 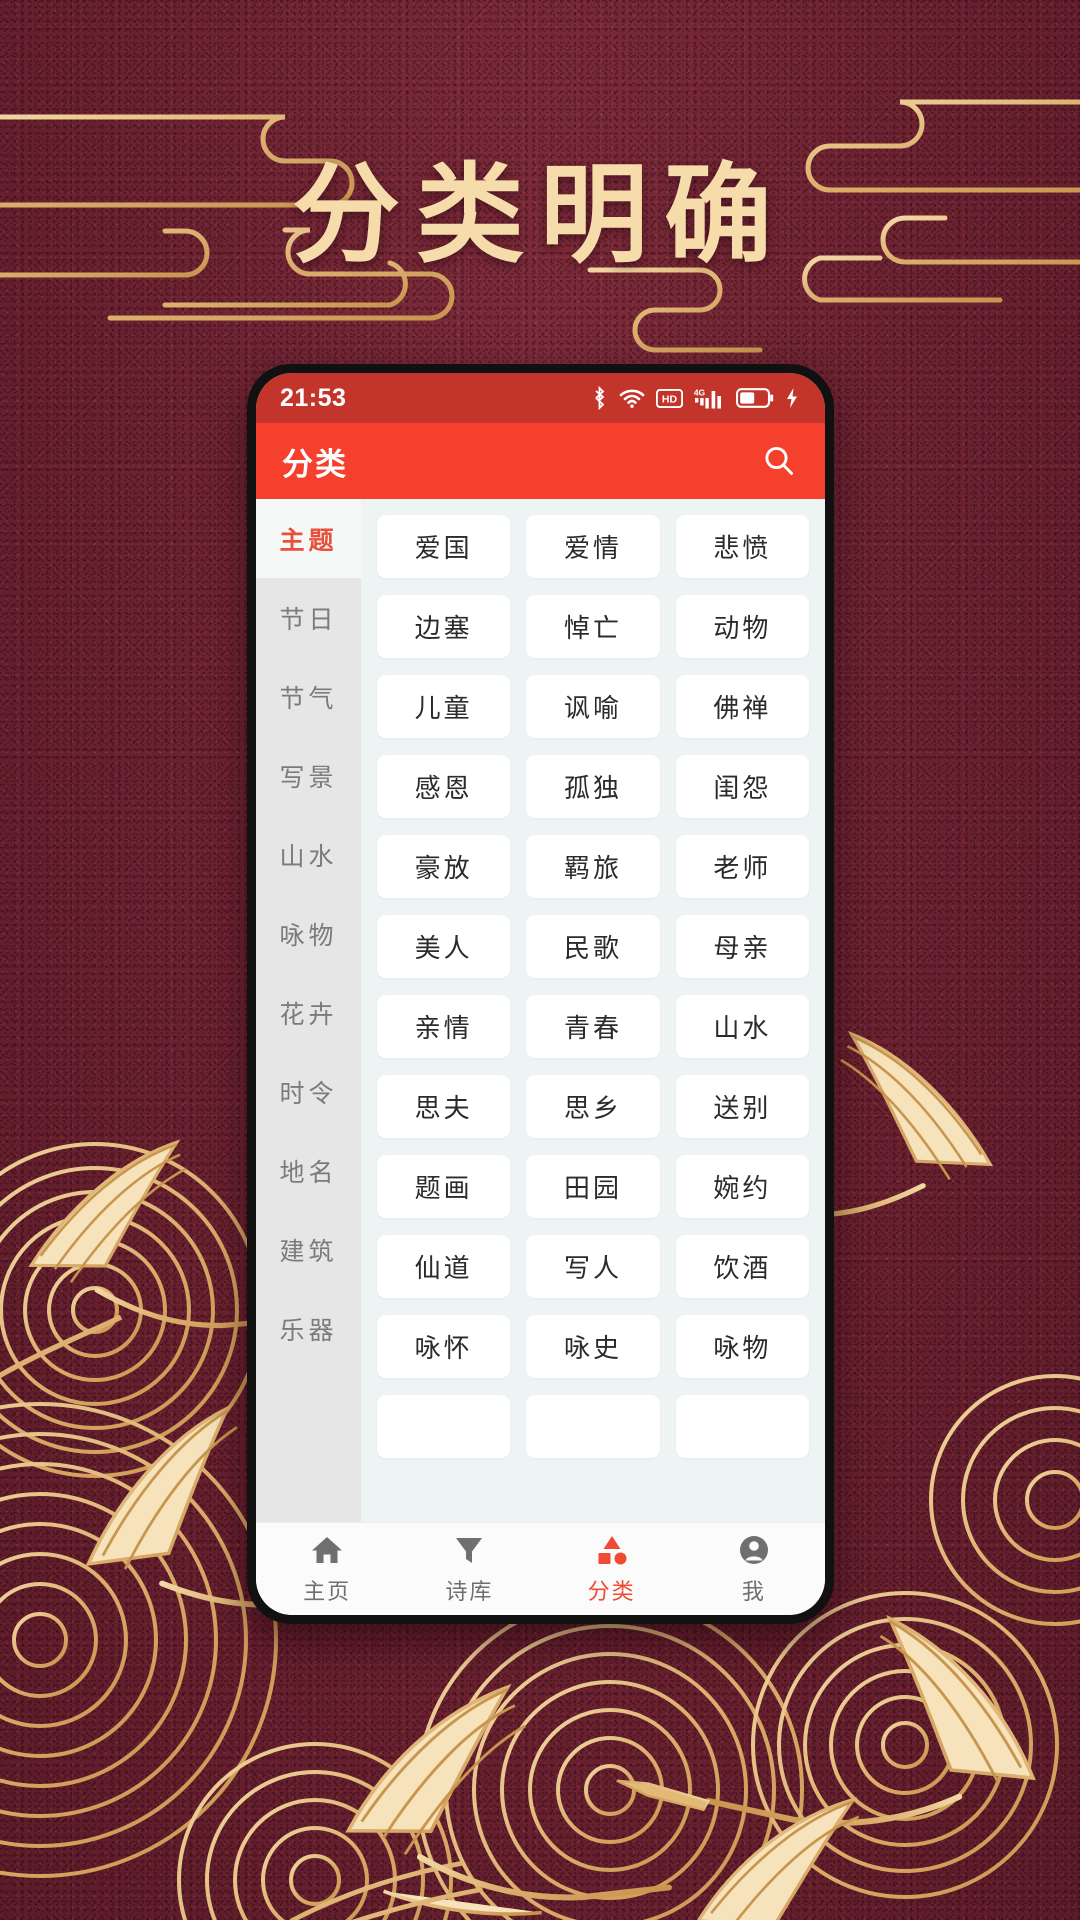 What do you see at coordinates (593, 1266) in the screenshot?
I see `category-cell: 写人` at bounding box center [593, 1266].